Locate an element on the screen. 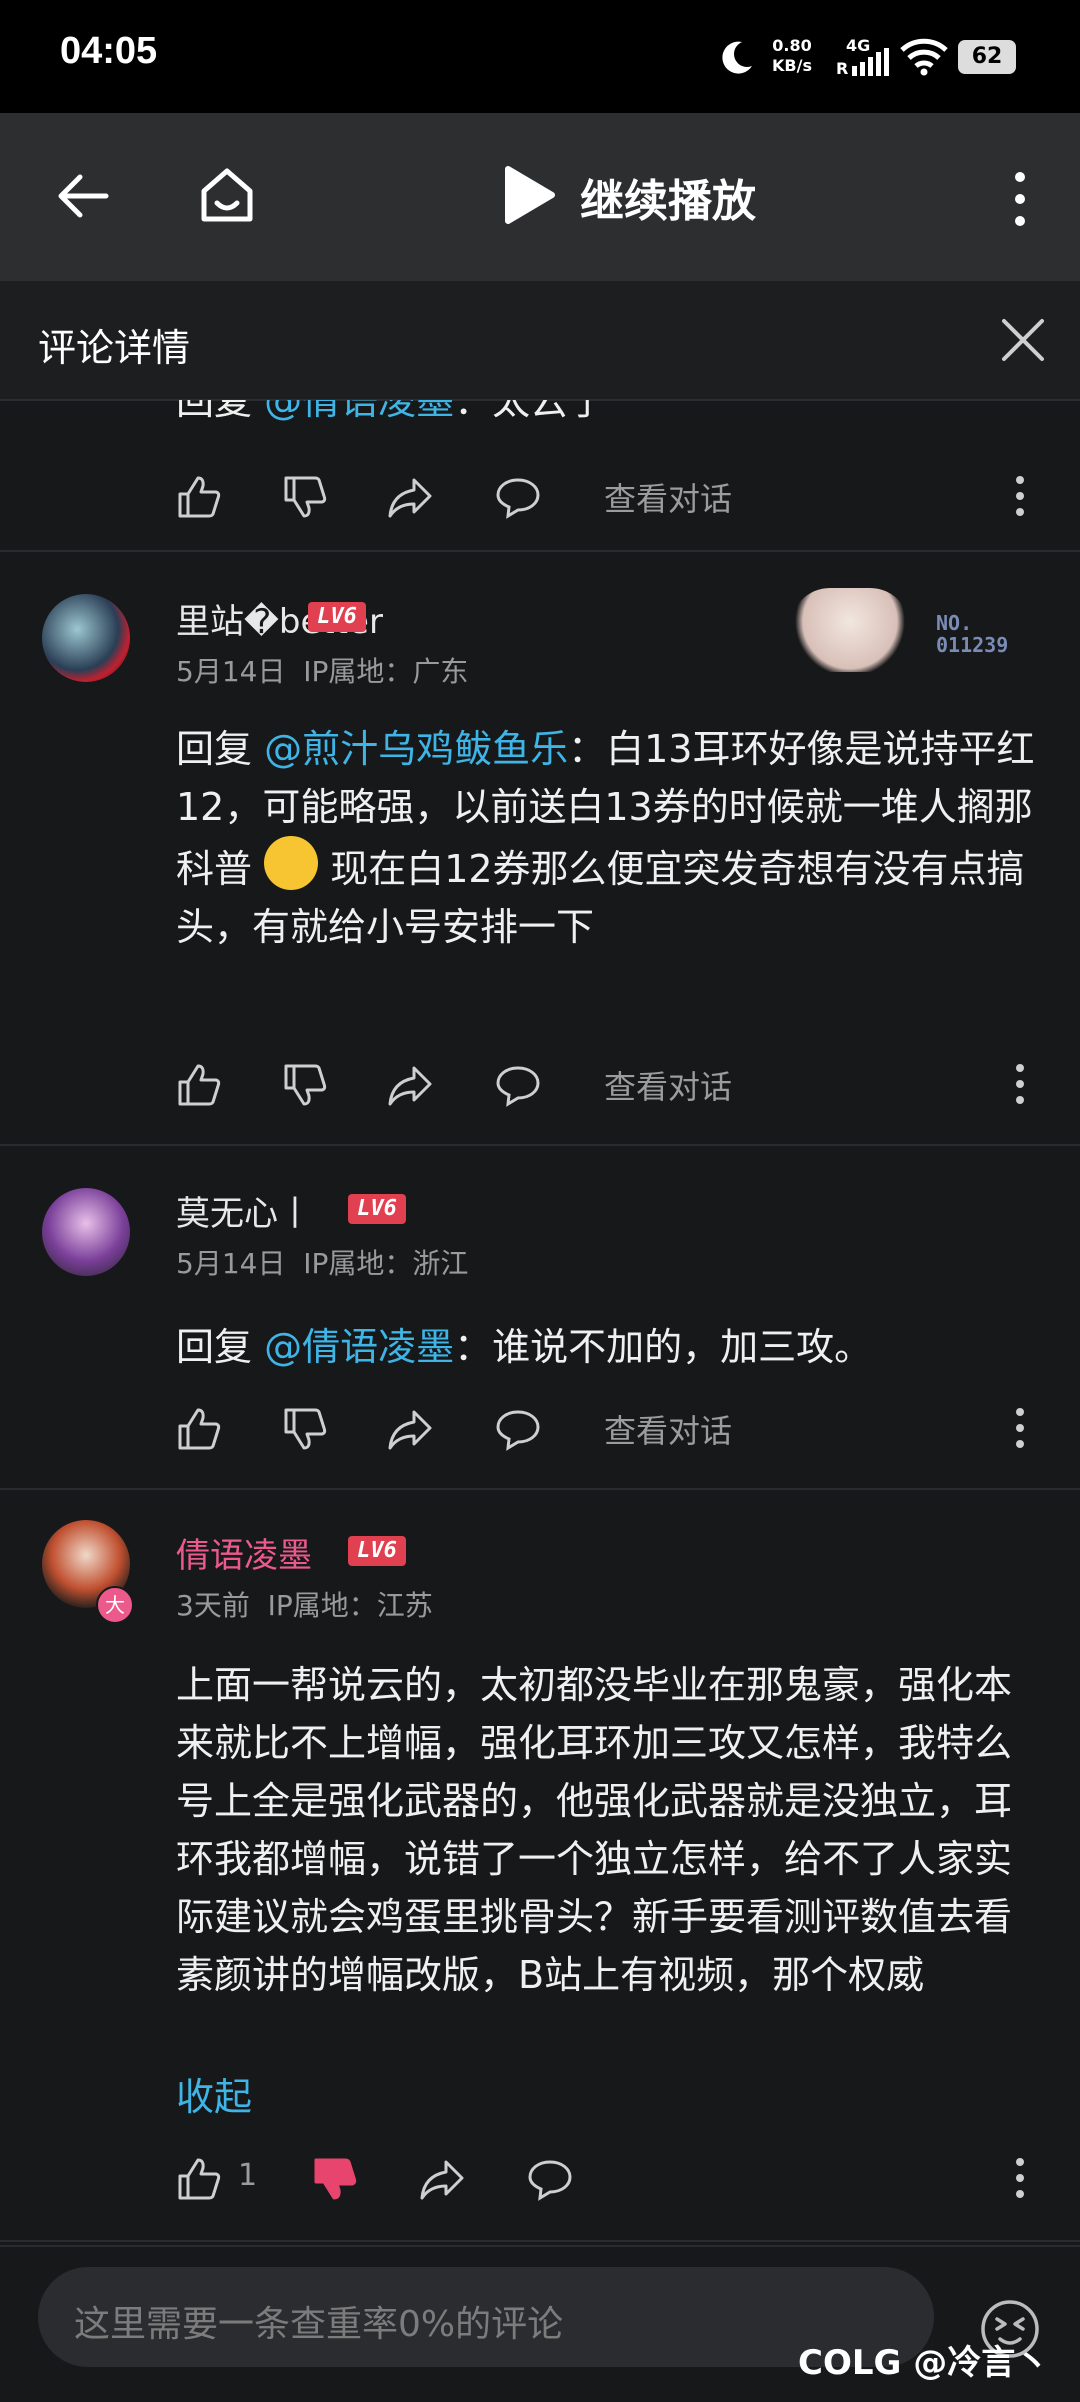 This screenshot has height=2402, width=1080. username: 莫无心丨 is located at coordinates (244, 1210).